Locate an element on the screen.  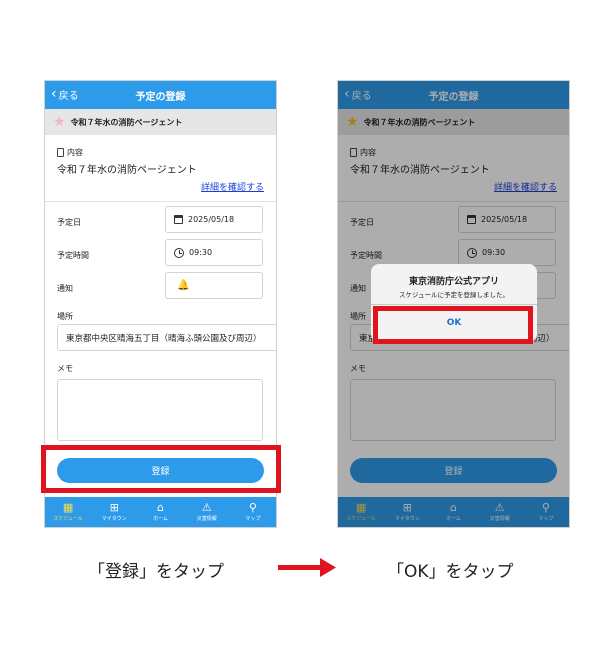
place-input: 東京都中央区晴海五丁目（晴海ふ頭公園及び周辺） is located at coordinates (166, 337).